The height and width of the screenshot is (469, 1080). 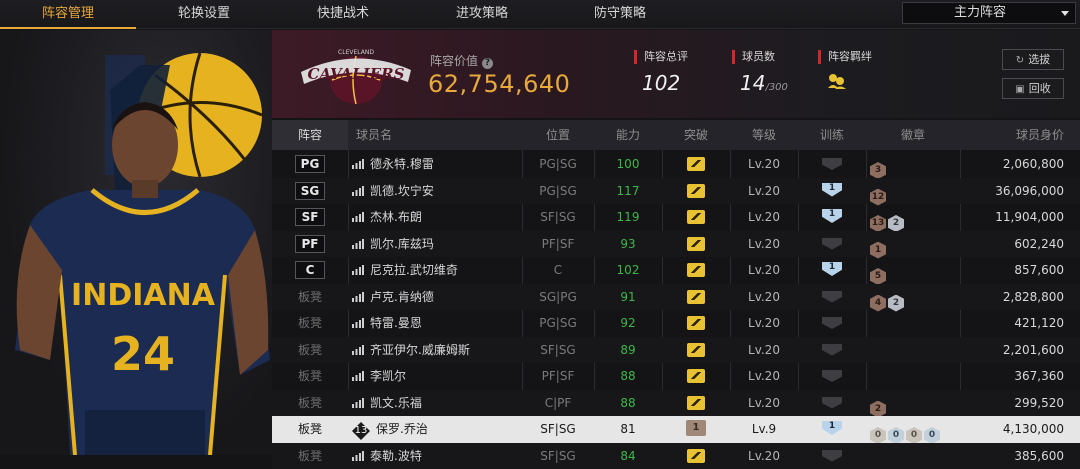 I want to click on player-count-label: 球员数, so click(x=760, y=57).